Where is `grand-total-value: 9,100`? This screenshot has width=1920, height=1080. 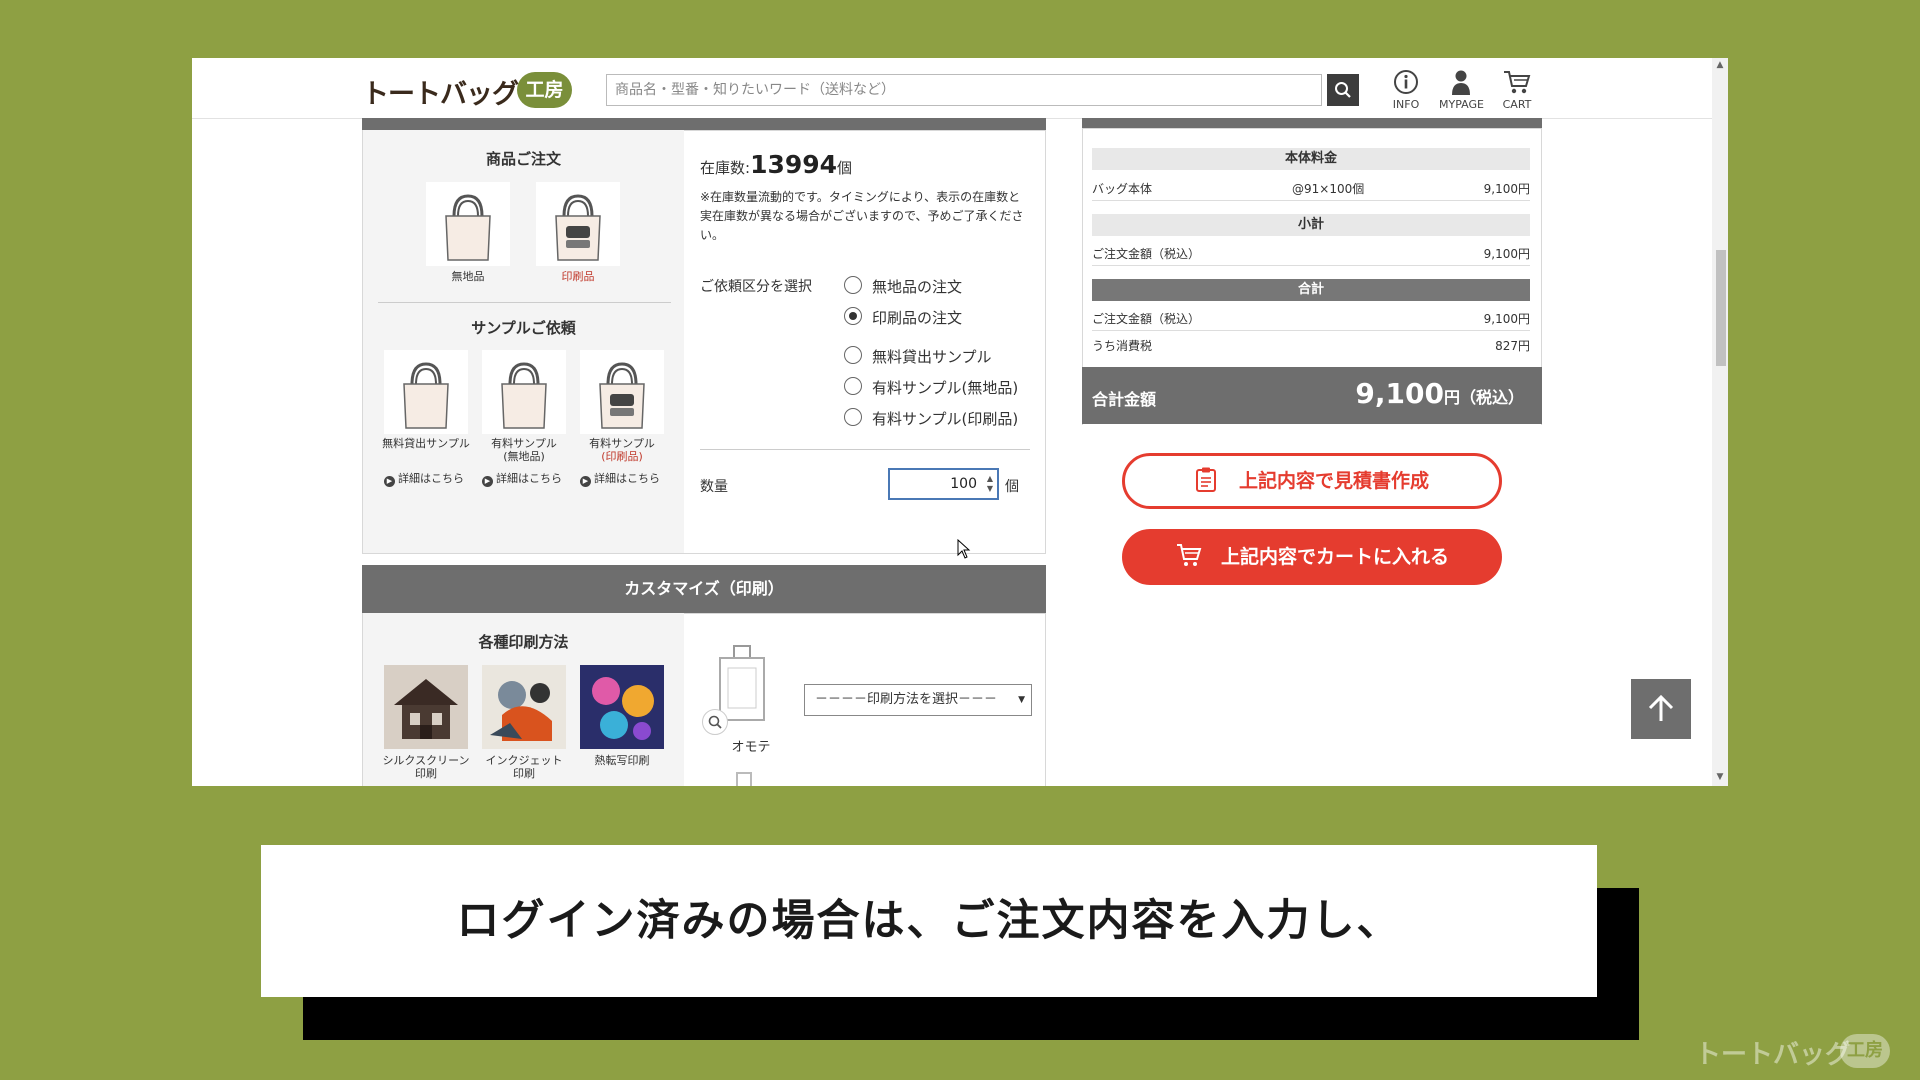
grand-total-value: 9,100 is located at coordinates (1399, 393).